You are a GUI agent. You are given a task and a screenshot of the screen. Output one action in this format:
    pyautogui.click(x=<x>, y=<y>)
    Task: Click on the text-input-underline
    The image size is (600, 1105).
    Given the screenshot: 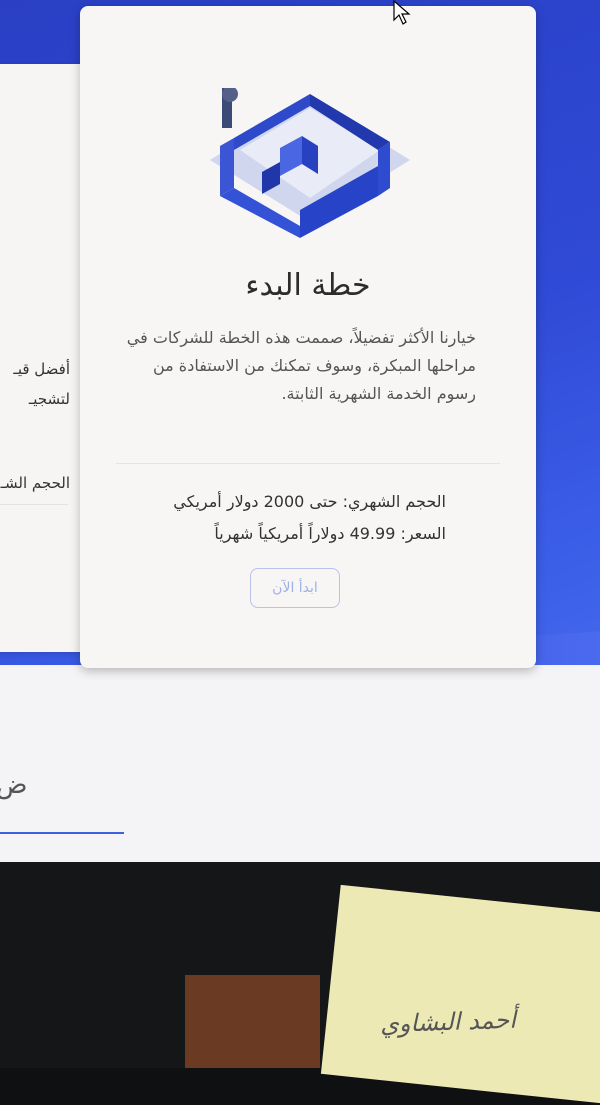 What is the action you would take?
    pyautogui.click(x=62, y=833)
    